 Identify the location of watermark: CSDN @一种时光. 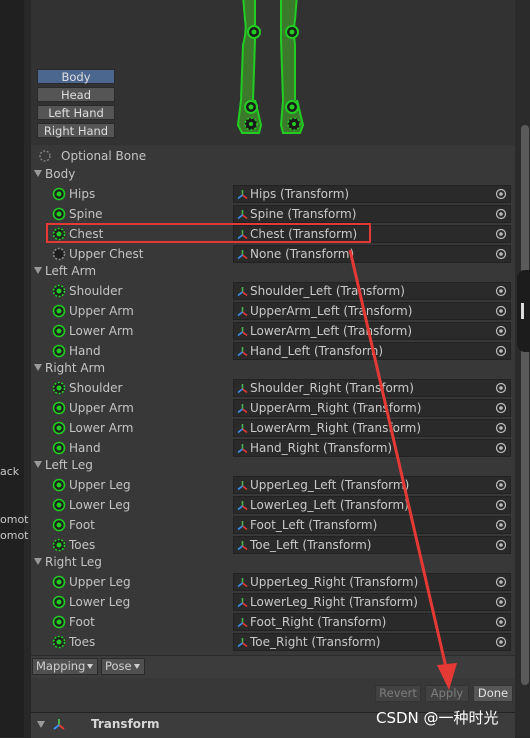
(437, 718).